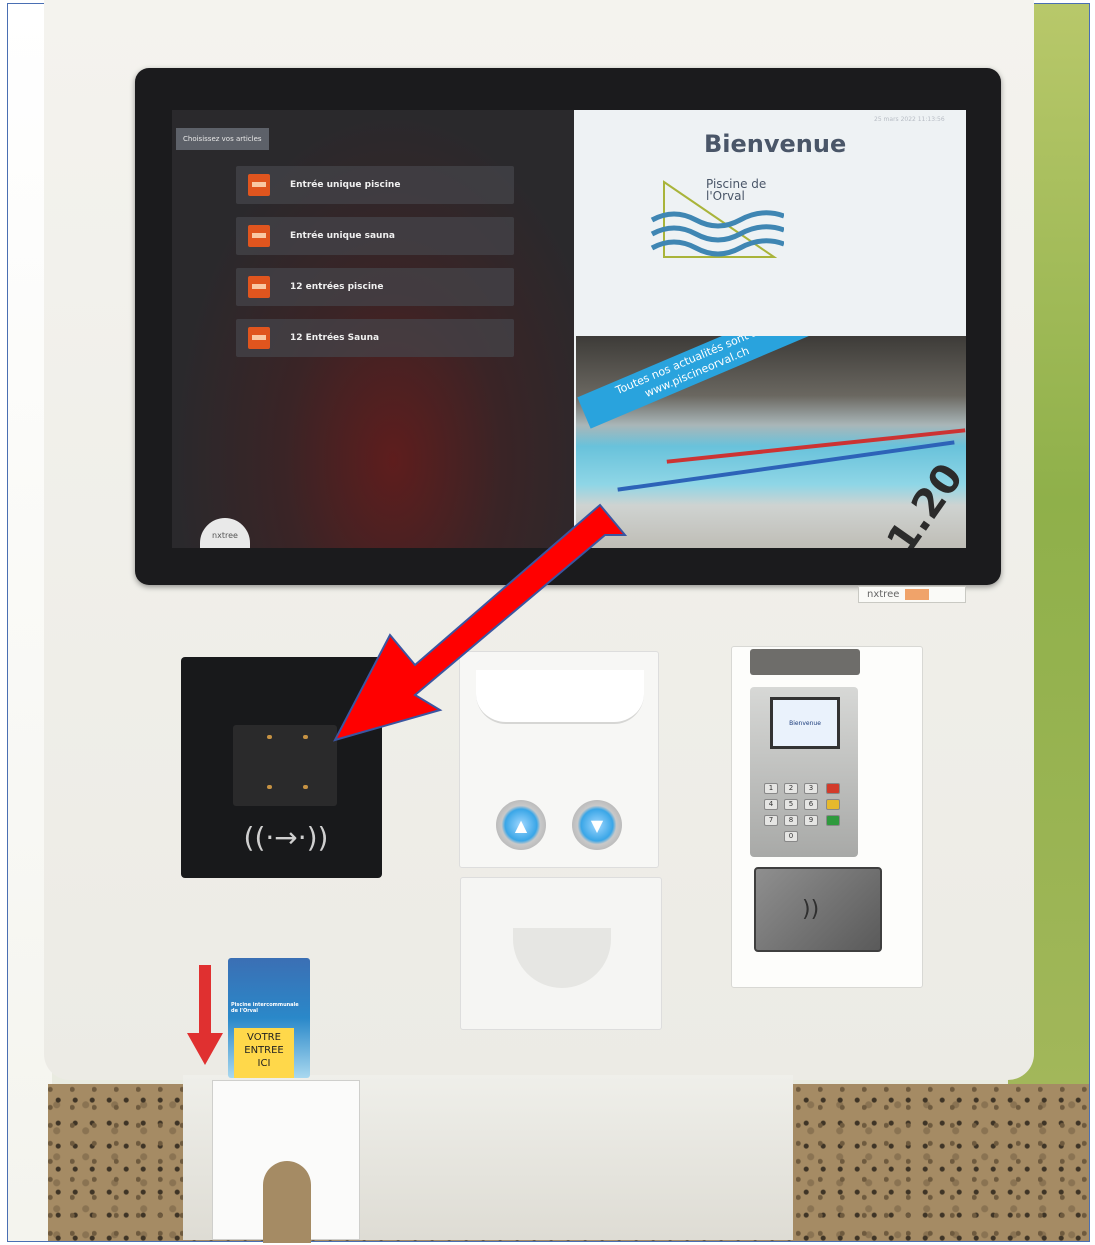 Image resolution: width=1095 pixels, height=1245 pixels. I want to click on terminal-key: 6, so click(811, 804).